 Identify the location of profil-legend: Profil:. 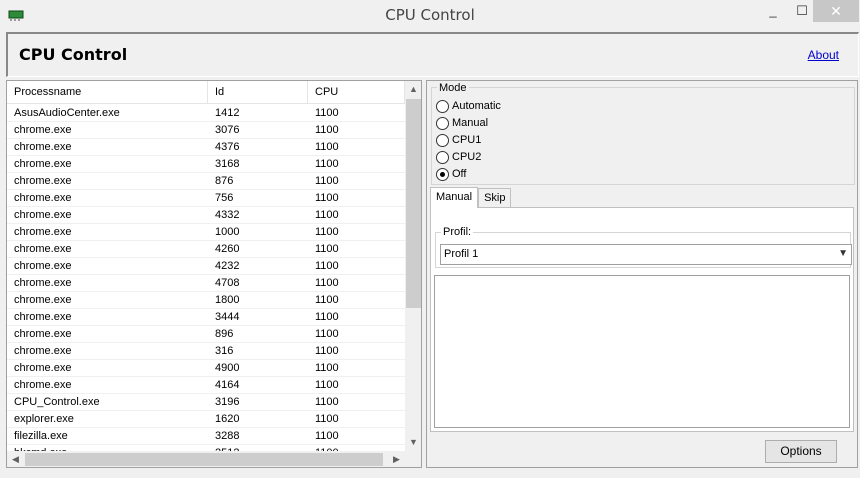
(457, 232).